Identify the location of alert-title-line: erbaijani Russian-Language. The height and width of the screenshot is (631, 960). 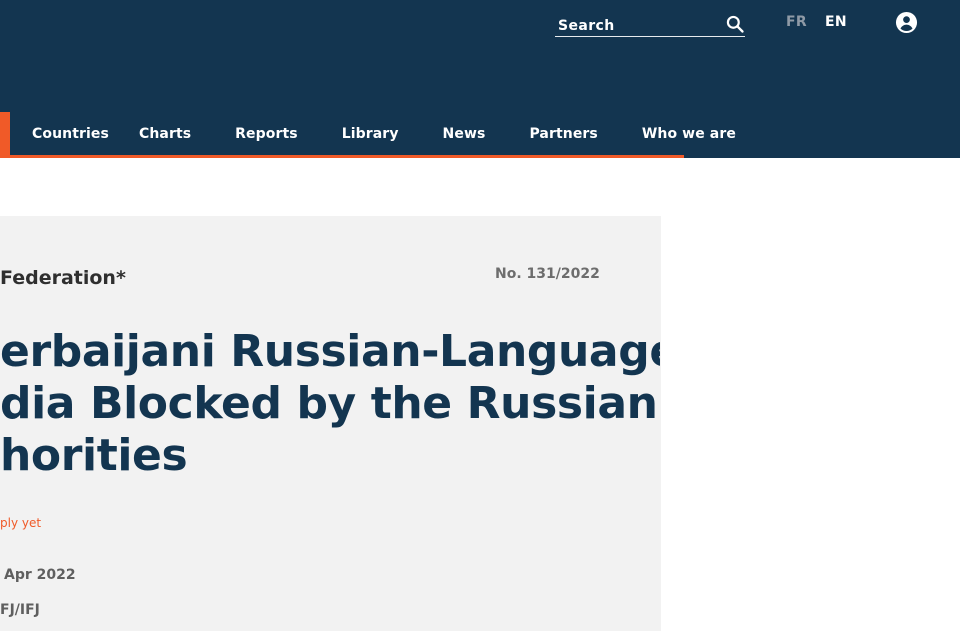
(330, 351).